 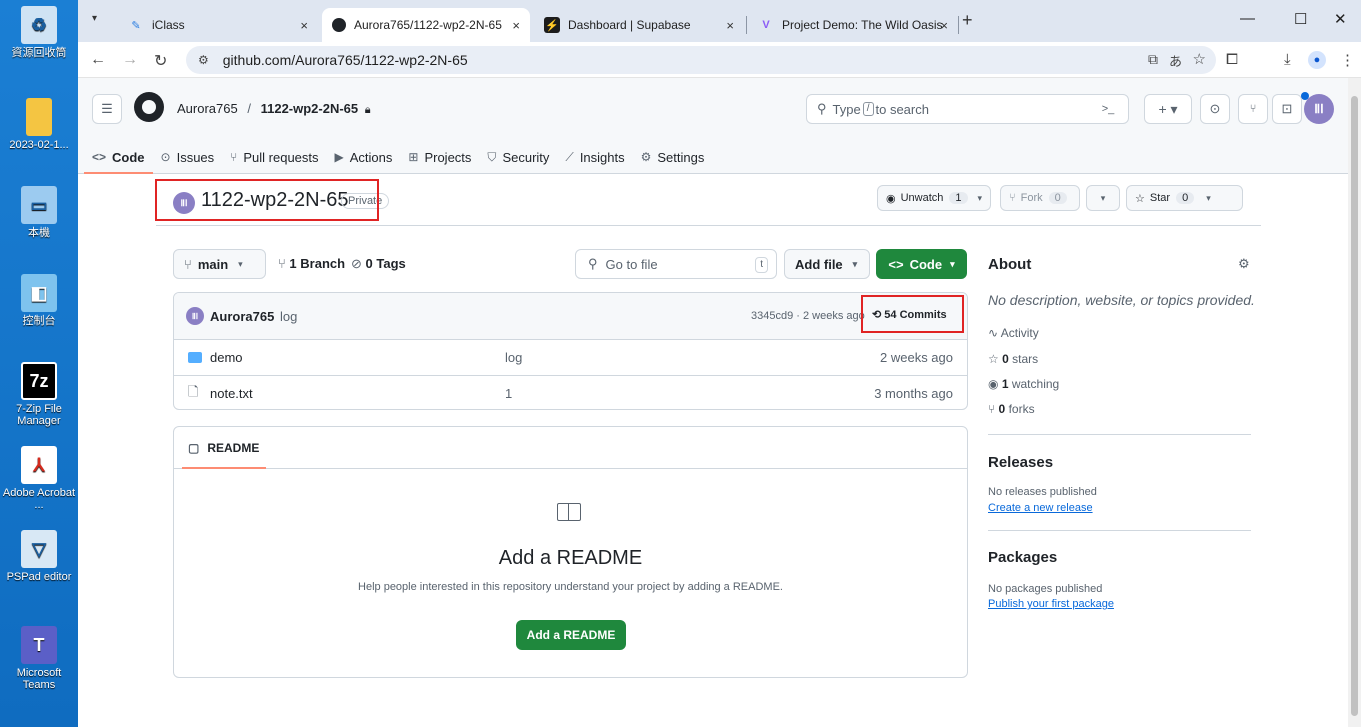 I want to click on tab-code: <> Code, so click(x=118, y=158).